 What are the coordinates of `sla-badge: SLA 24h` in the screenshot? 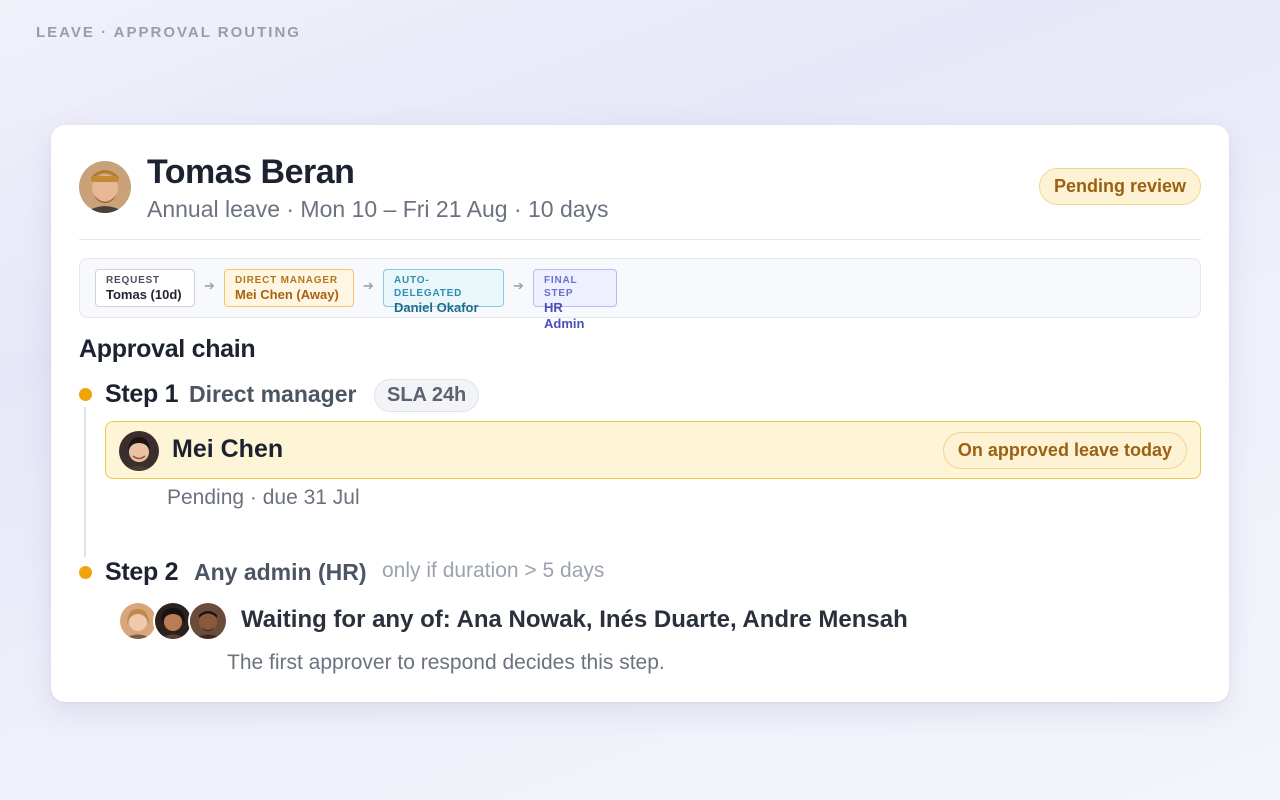 It's located at (427, 395).